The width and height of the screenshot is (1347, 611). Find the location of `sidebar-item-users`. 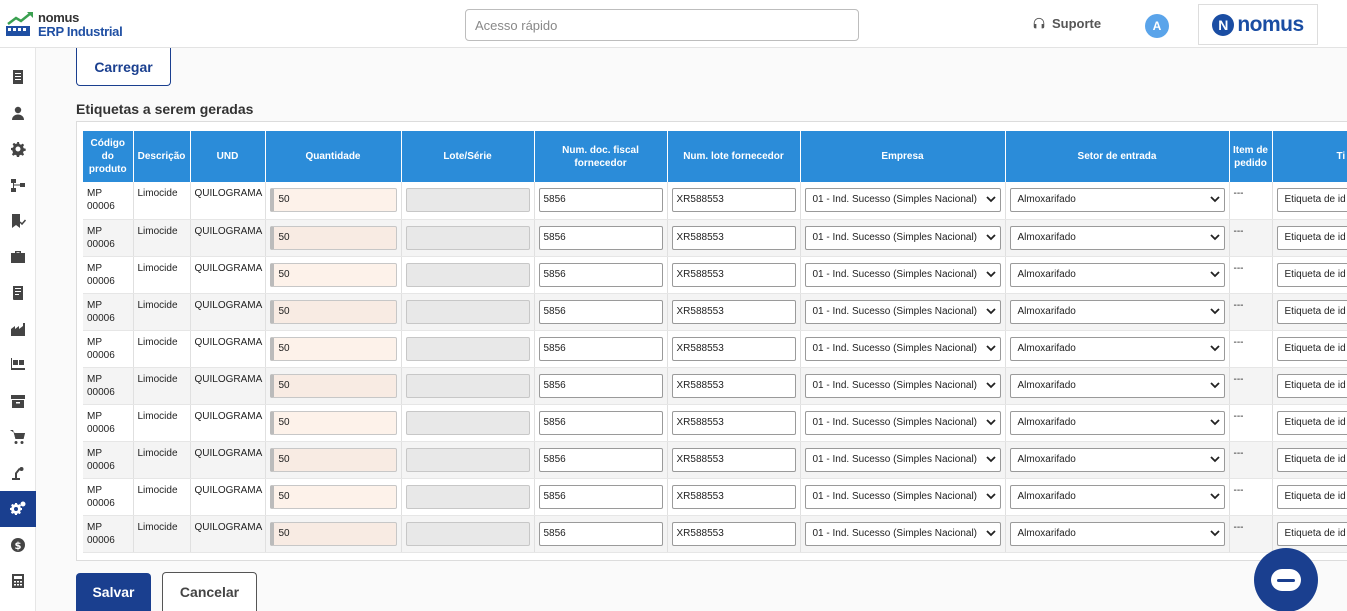

sidebar-item-users is located at coordinates (18, 113).